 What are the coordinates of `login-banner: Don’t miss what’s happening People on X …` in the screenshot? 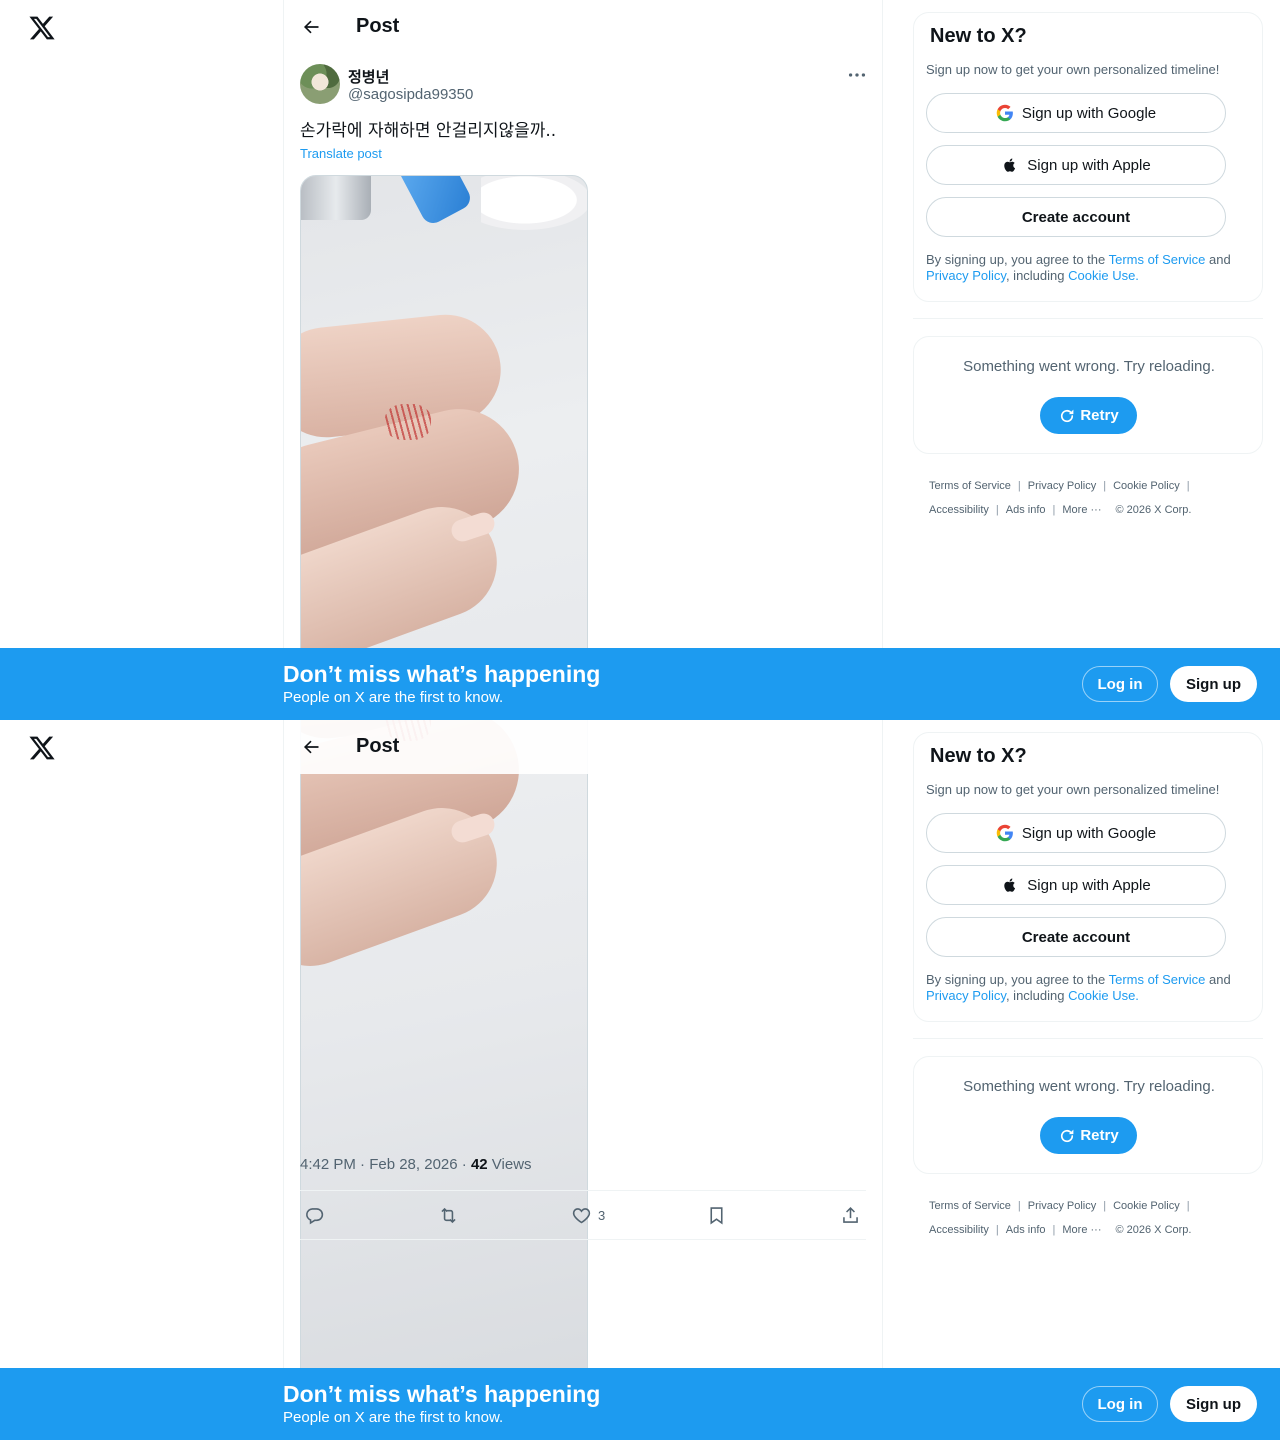 It's located at (640, 684).